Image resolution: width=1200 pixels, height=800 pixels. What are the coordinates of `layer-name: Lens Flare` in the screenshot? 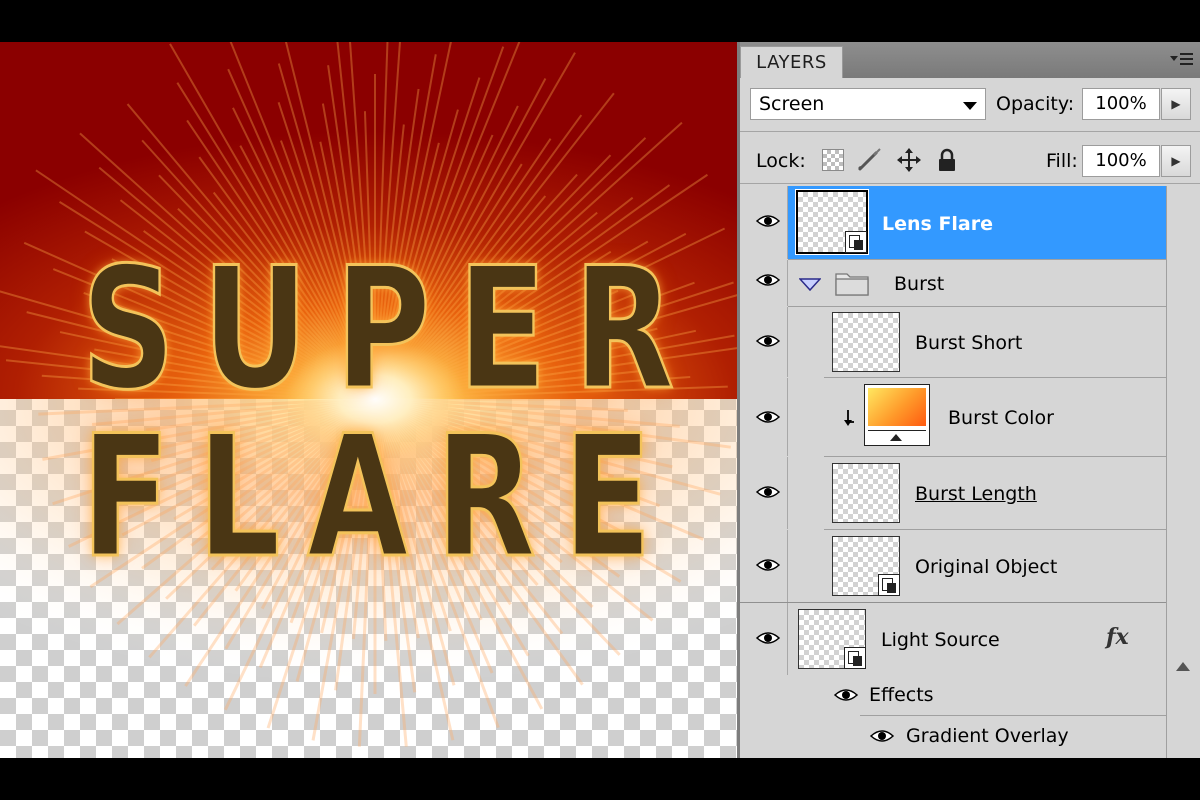 It's located at (938, 224).